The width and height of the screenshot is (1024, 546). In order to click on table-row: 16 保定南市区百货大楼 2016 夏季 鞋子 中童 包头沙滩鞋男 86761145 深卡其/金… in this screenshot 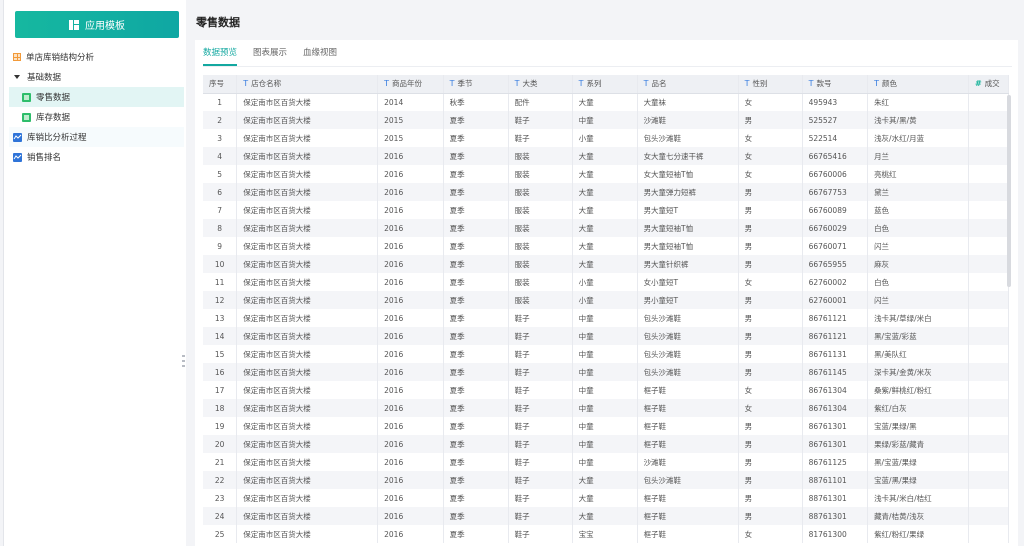, I will do `click(606, 372)`.